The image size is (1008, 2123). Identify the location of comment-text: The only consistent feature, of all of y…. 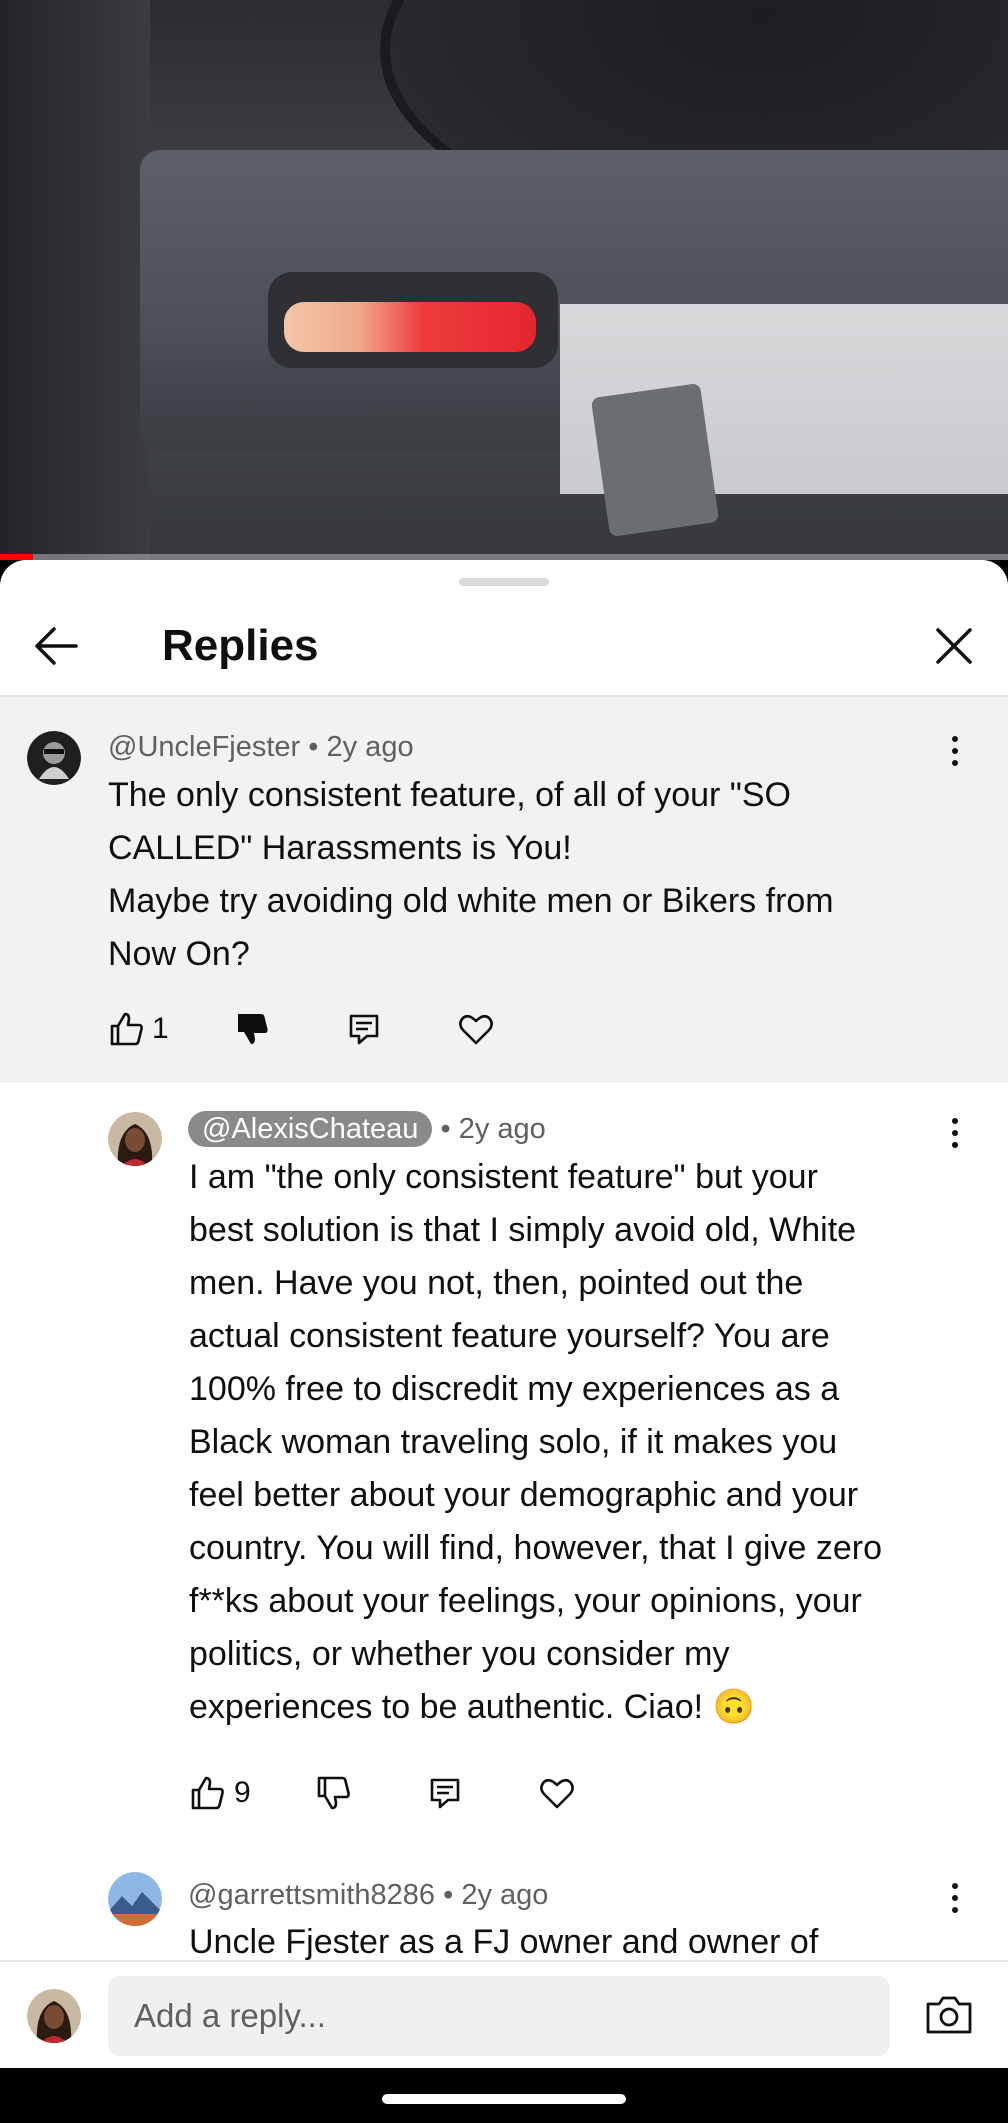
(538, 875).